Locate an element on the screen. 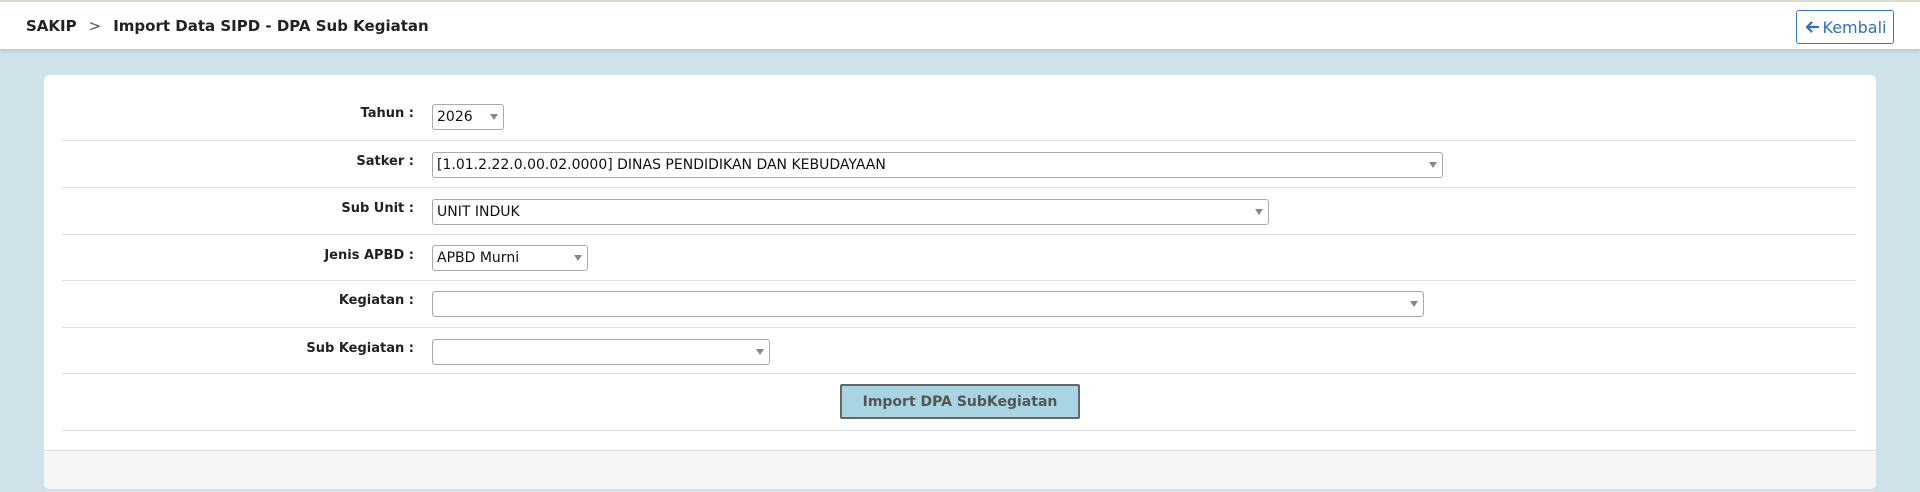 The height and width of the screenshot is (492, 1920). sub-unit-label: Sub Unit : is located at coordinates (377, 208).